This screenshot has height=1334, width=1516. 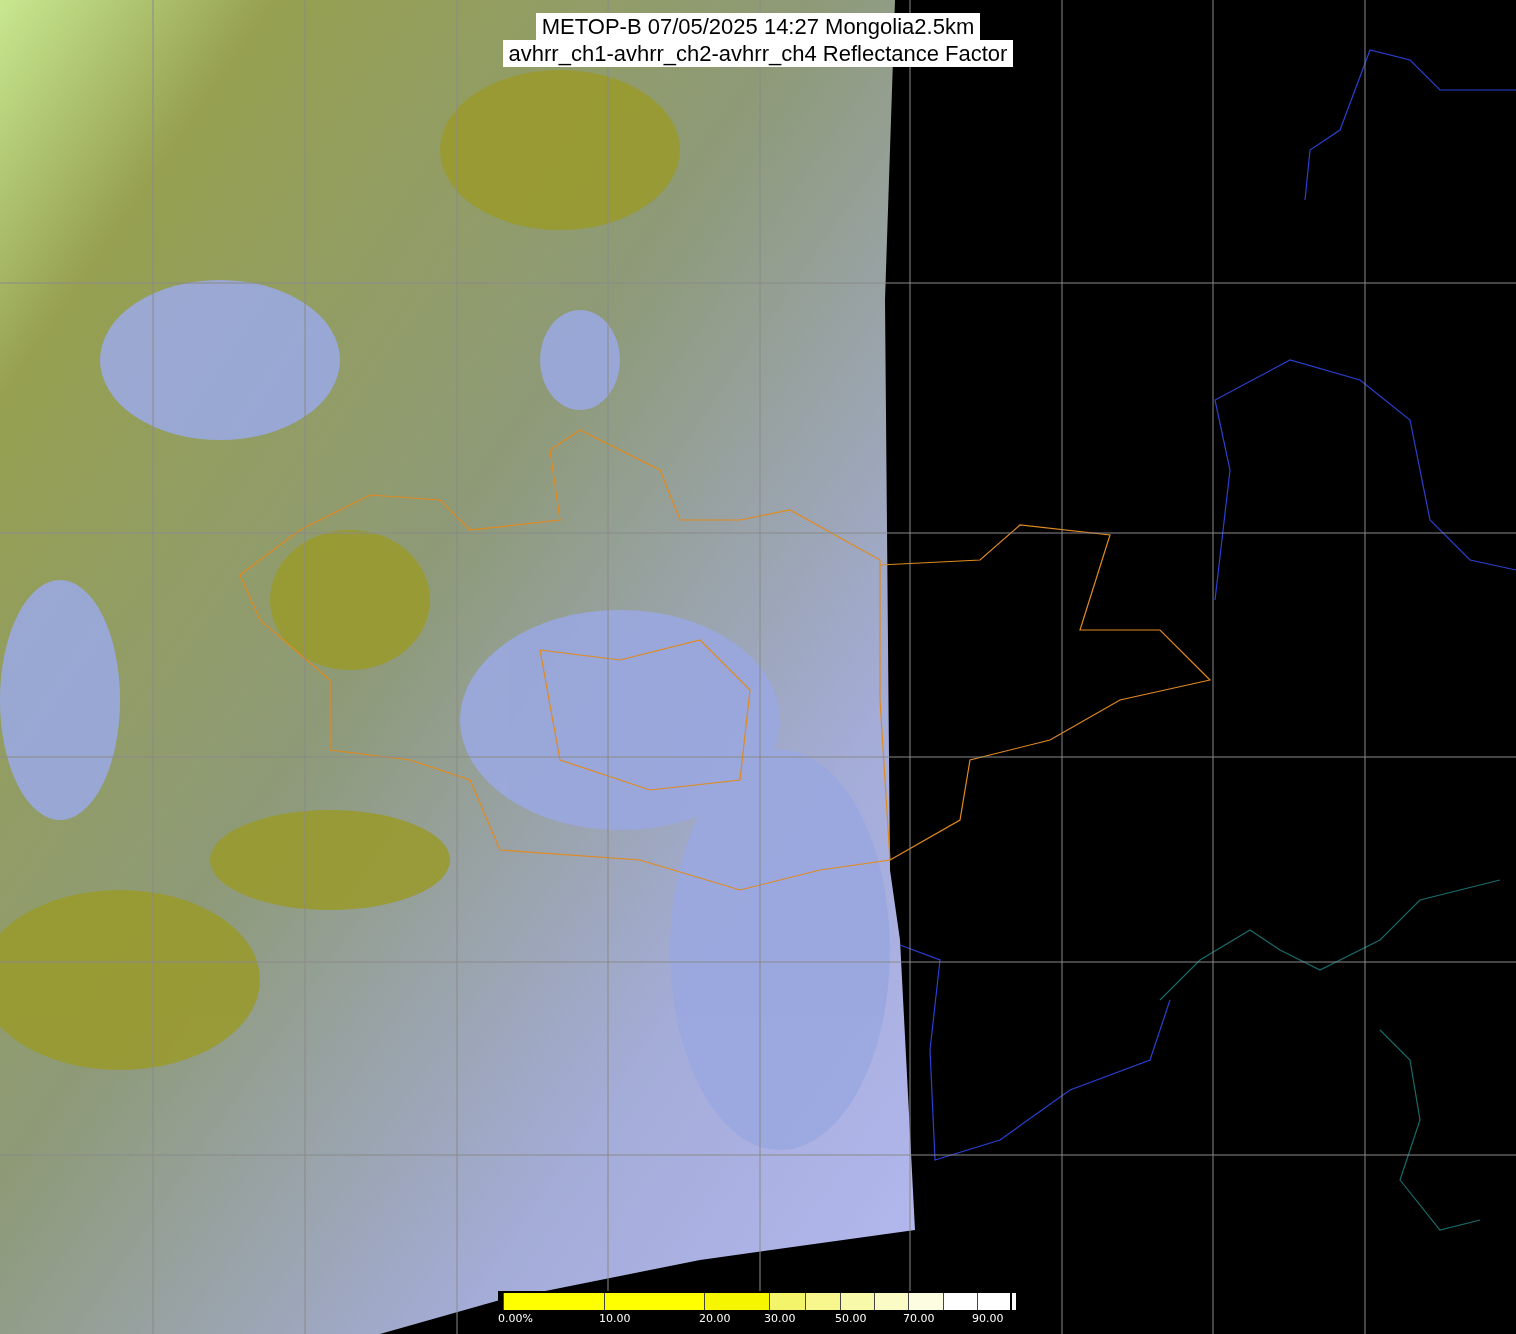 I want to click on colorbar-tick-label: 90.00, so click(x=988, y=1318).